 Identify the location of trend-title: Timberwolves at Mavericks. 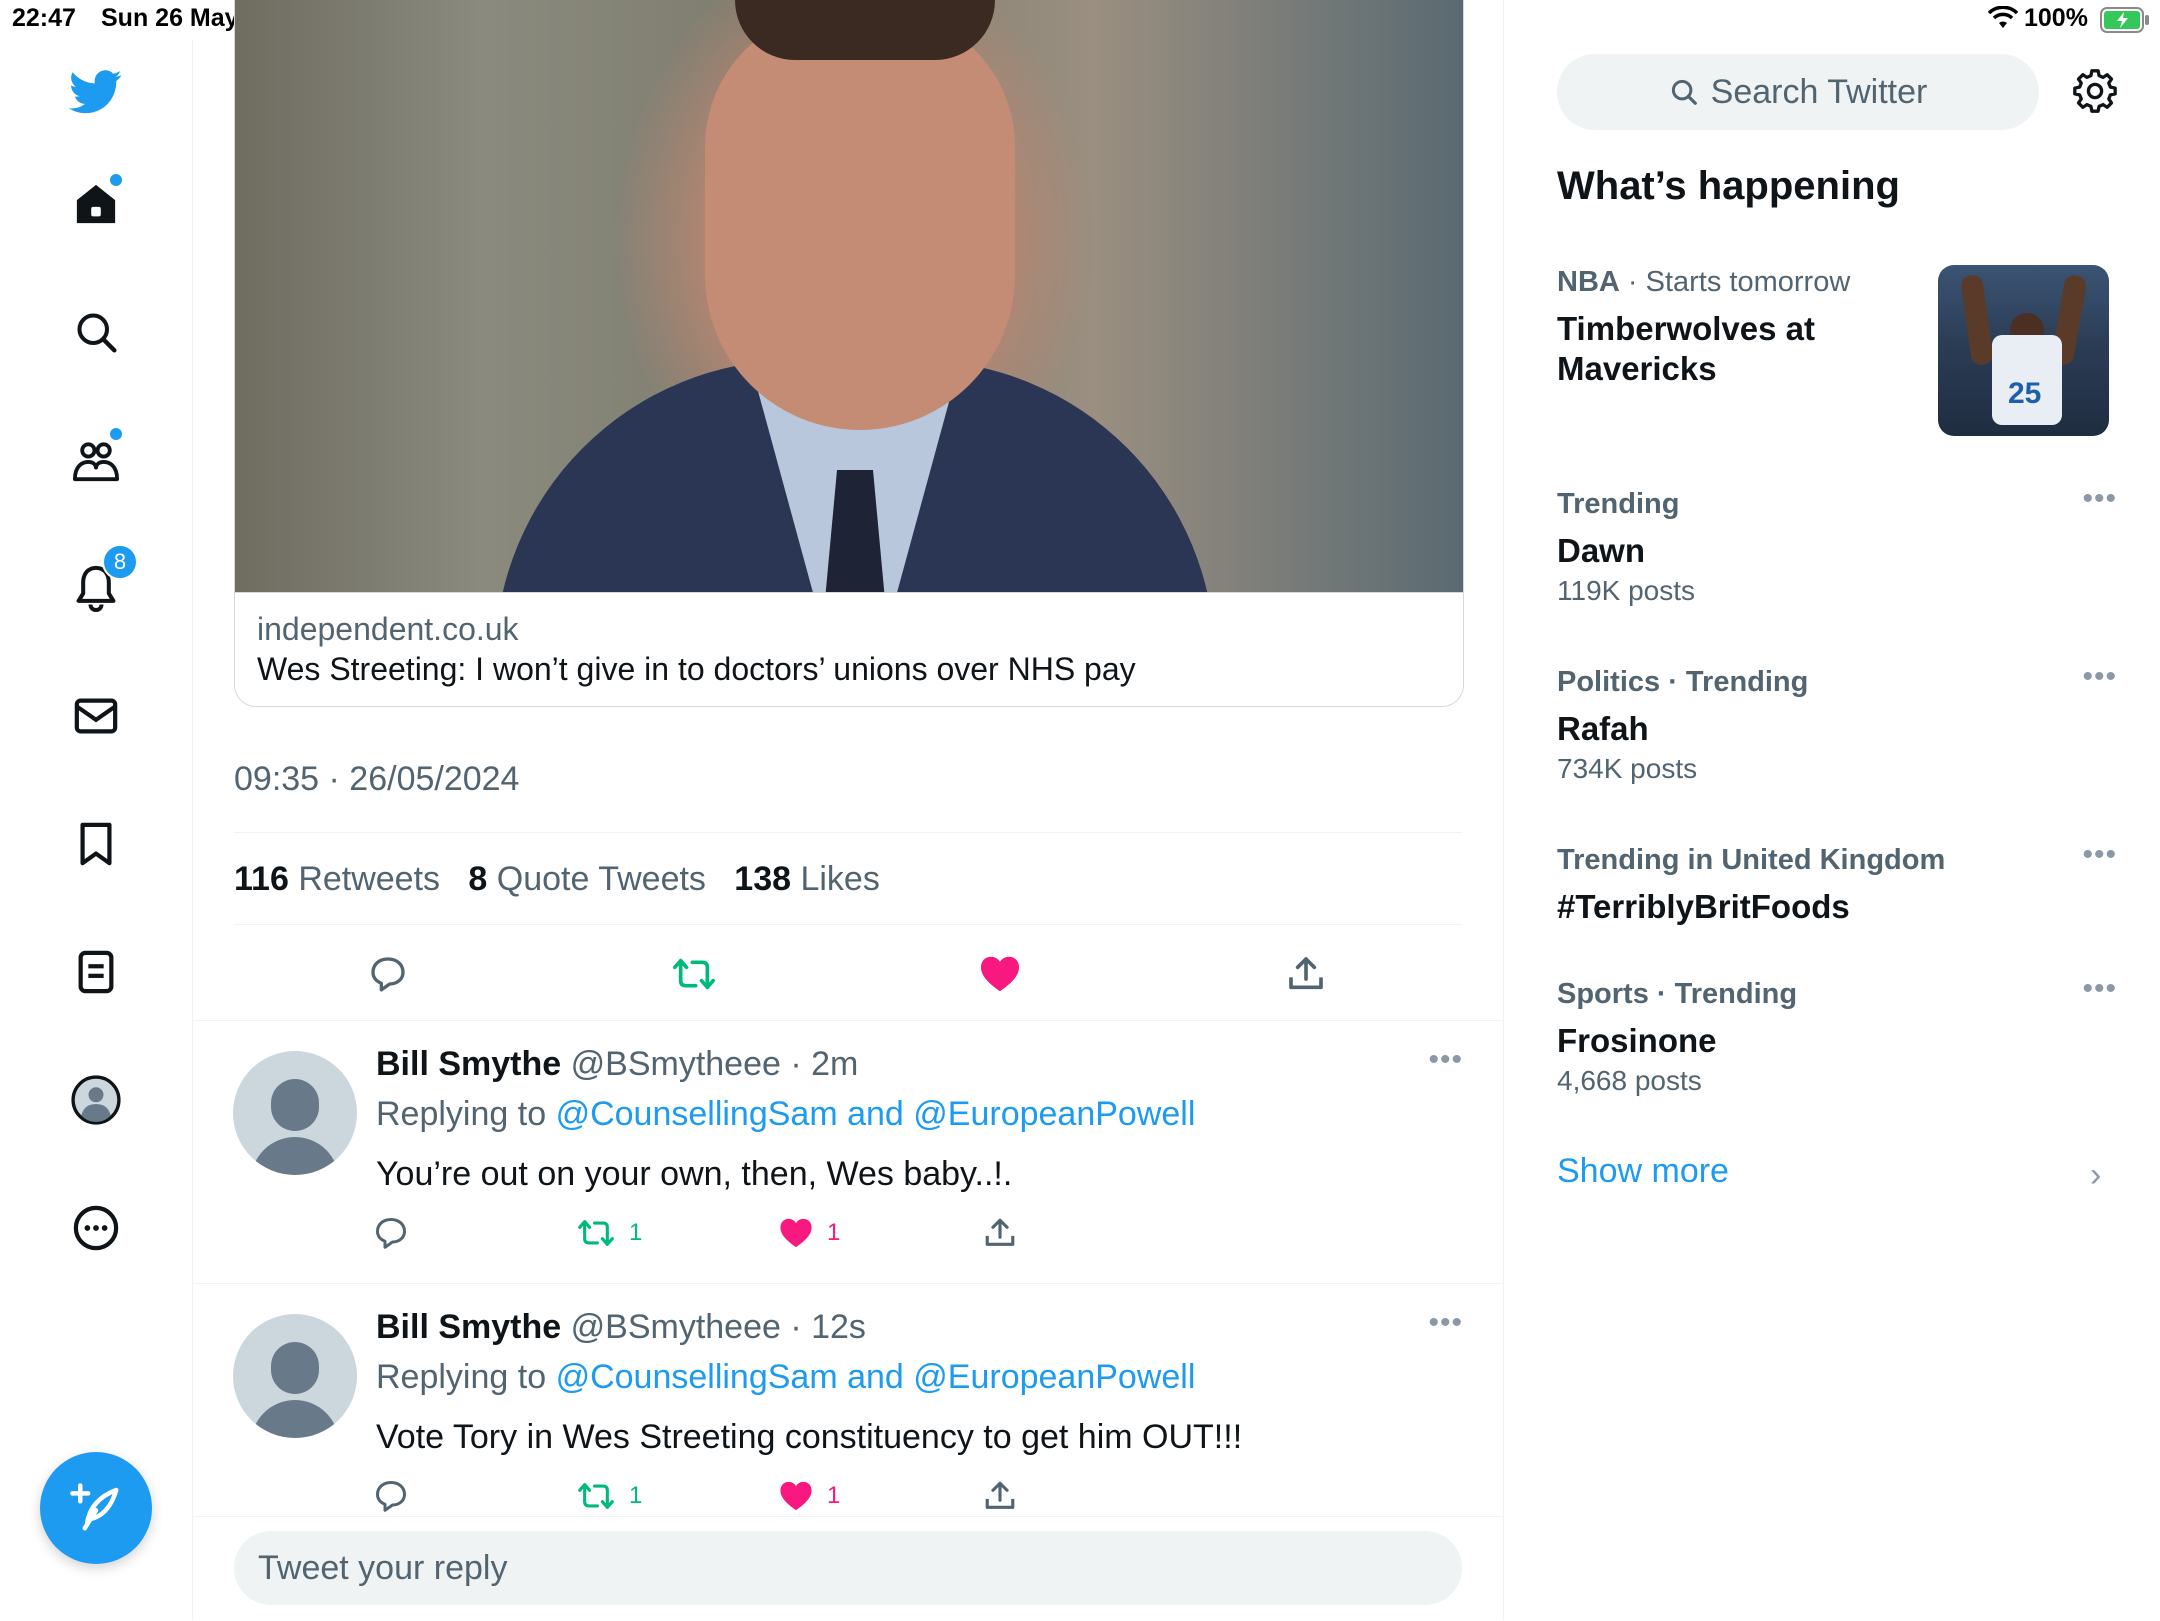
(1686, 348).